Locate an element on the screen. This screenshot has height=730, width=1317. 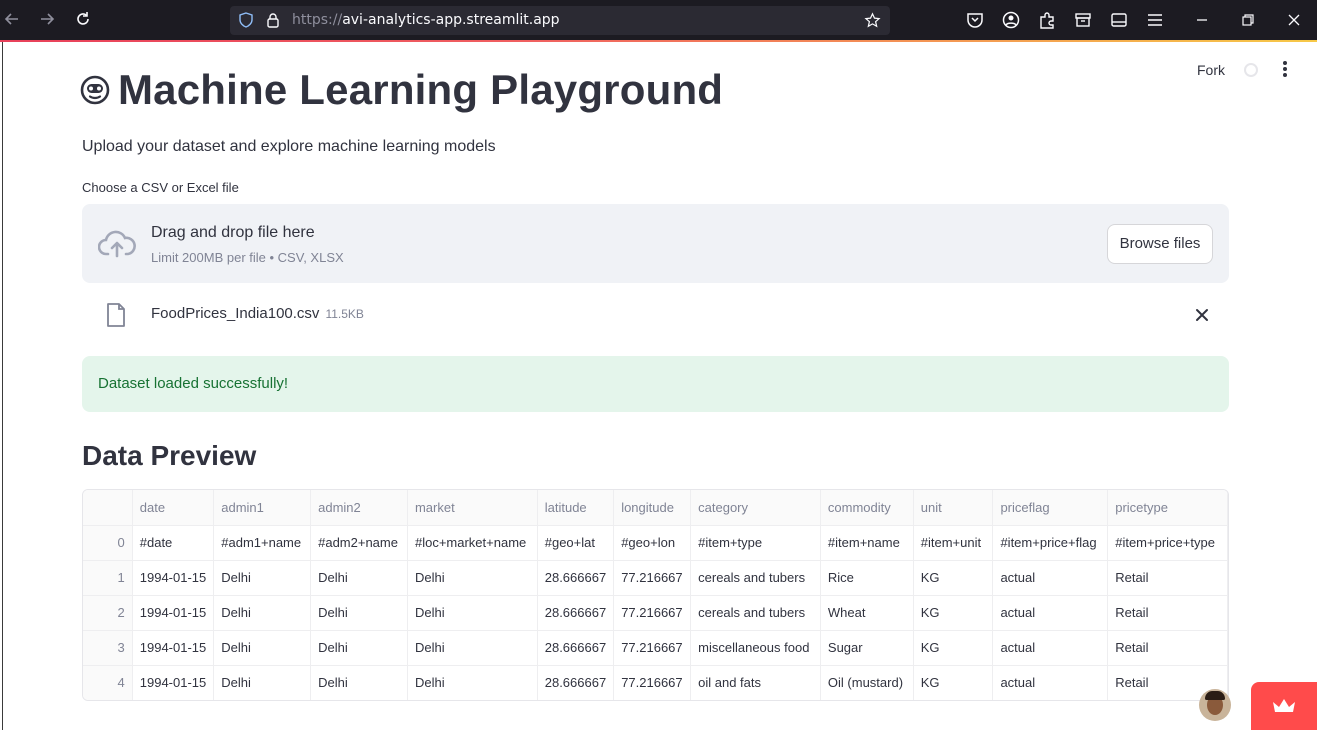
hamburger-icon is located at coordinates (1155, 20).